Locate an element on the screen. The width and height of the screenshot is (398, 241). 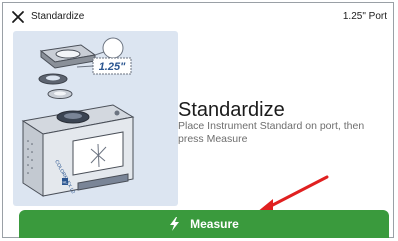
measure-button-label: Measure is located at coordinates (214, 224).